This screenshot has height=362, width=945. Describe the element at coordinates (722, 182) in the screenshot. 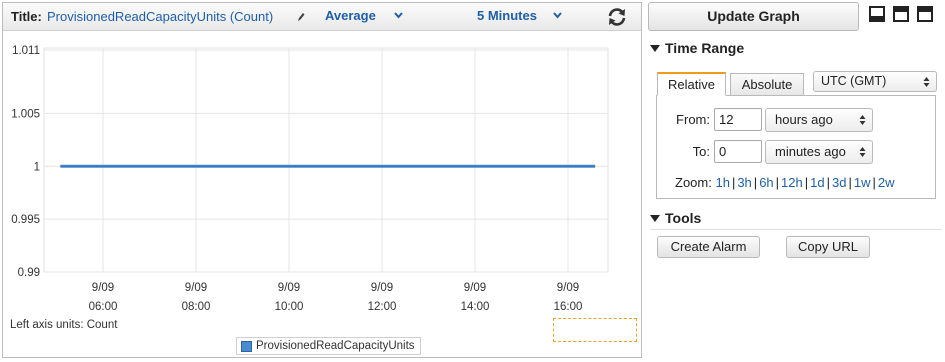

I see `zoom-link-1h: 1h` at that location.